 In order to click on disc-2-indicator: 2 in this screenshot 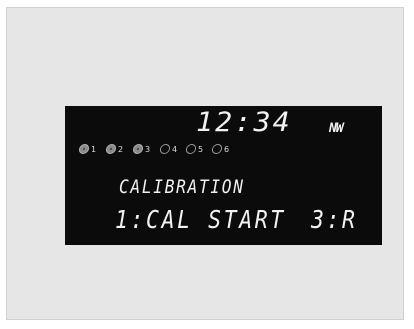, I will do `click(119, 151)`.